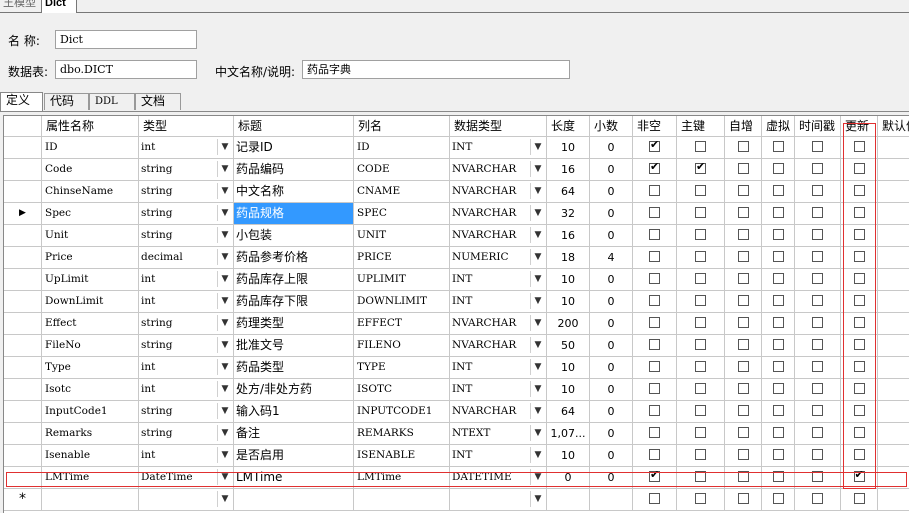 Image resolution: width=909 pixels, height=513 pixels. What do you see at coordinates (294, 148) in the screenshot?
I see `title-cell: 记录ID` at bounding box center [294, 148].